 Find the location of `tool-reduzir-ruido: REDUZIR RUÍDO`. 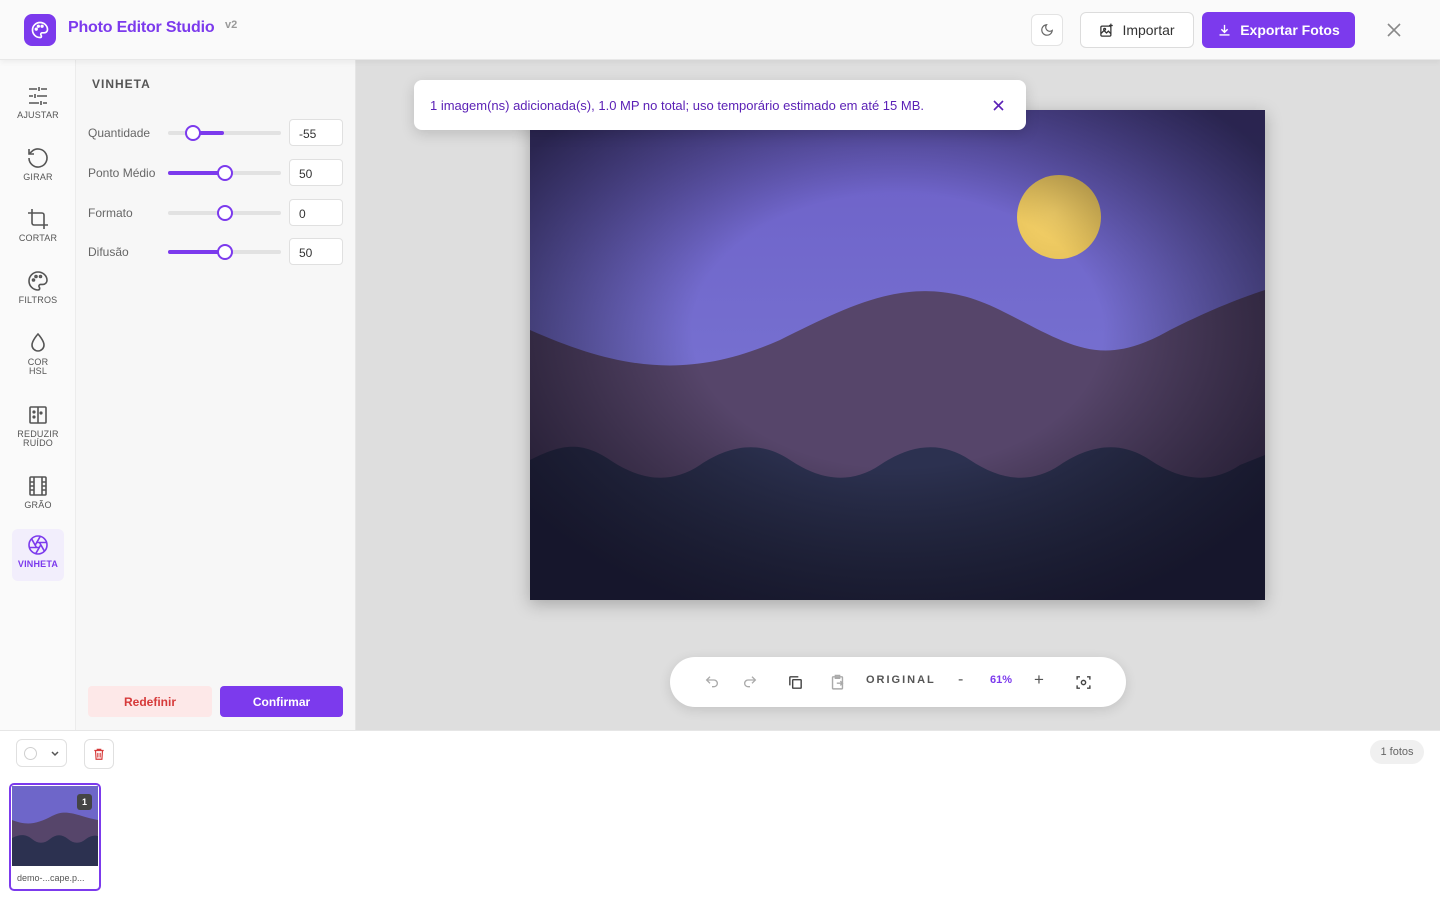

tool-reduzir-ruido: REDUZIR RUÍDO is located at coordinates (38, 428).